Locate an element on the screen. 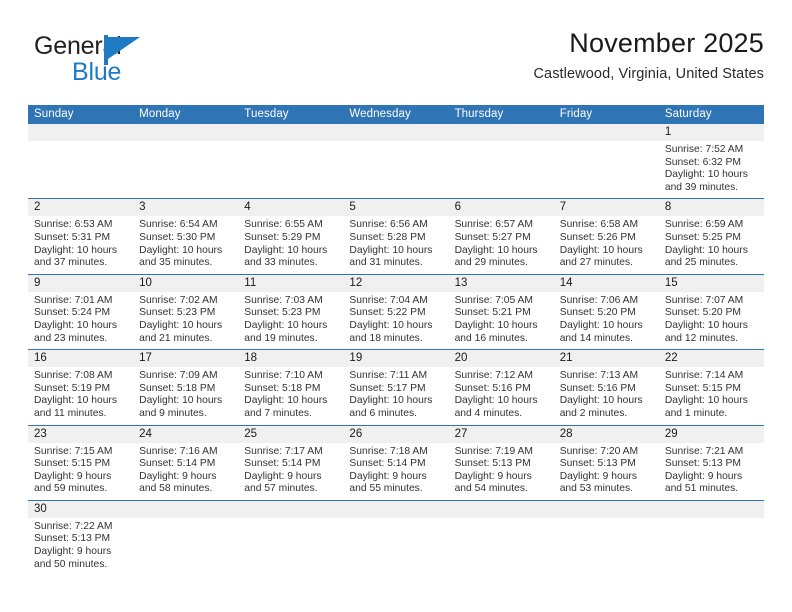 The image size is (792, 612). sunset-text: Sunset: 5:20 PM is located at coordinates (702, 313).